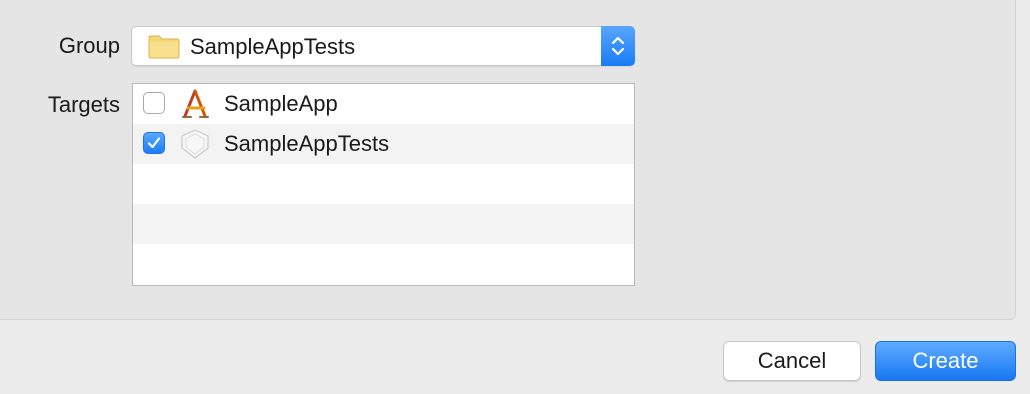 The image size is (1030, 394). I want to click on target-checkbox-sampleapptests, so click(154, 143).